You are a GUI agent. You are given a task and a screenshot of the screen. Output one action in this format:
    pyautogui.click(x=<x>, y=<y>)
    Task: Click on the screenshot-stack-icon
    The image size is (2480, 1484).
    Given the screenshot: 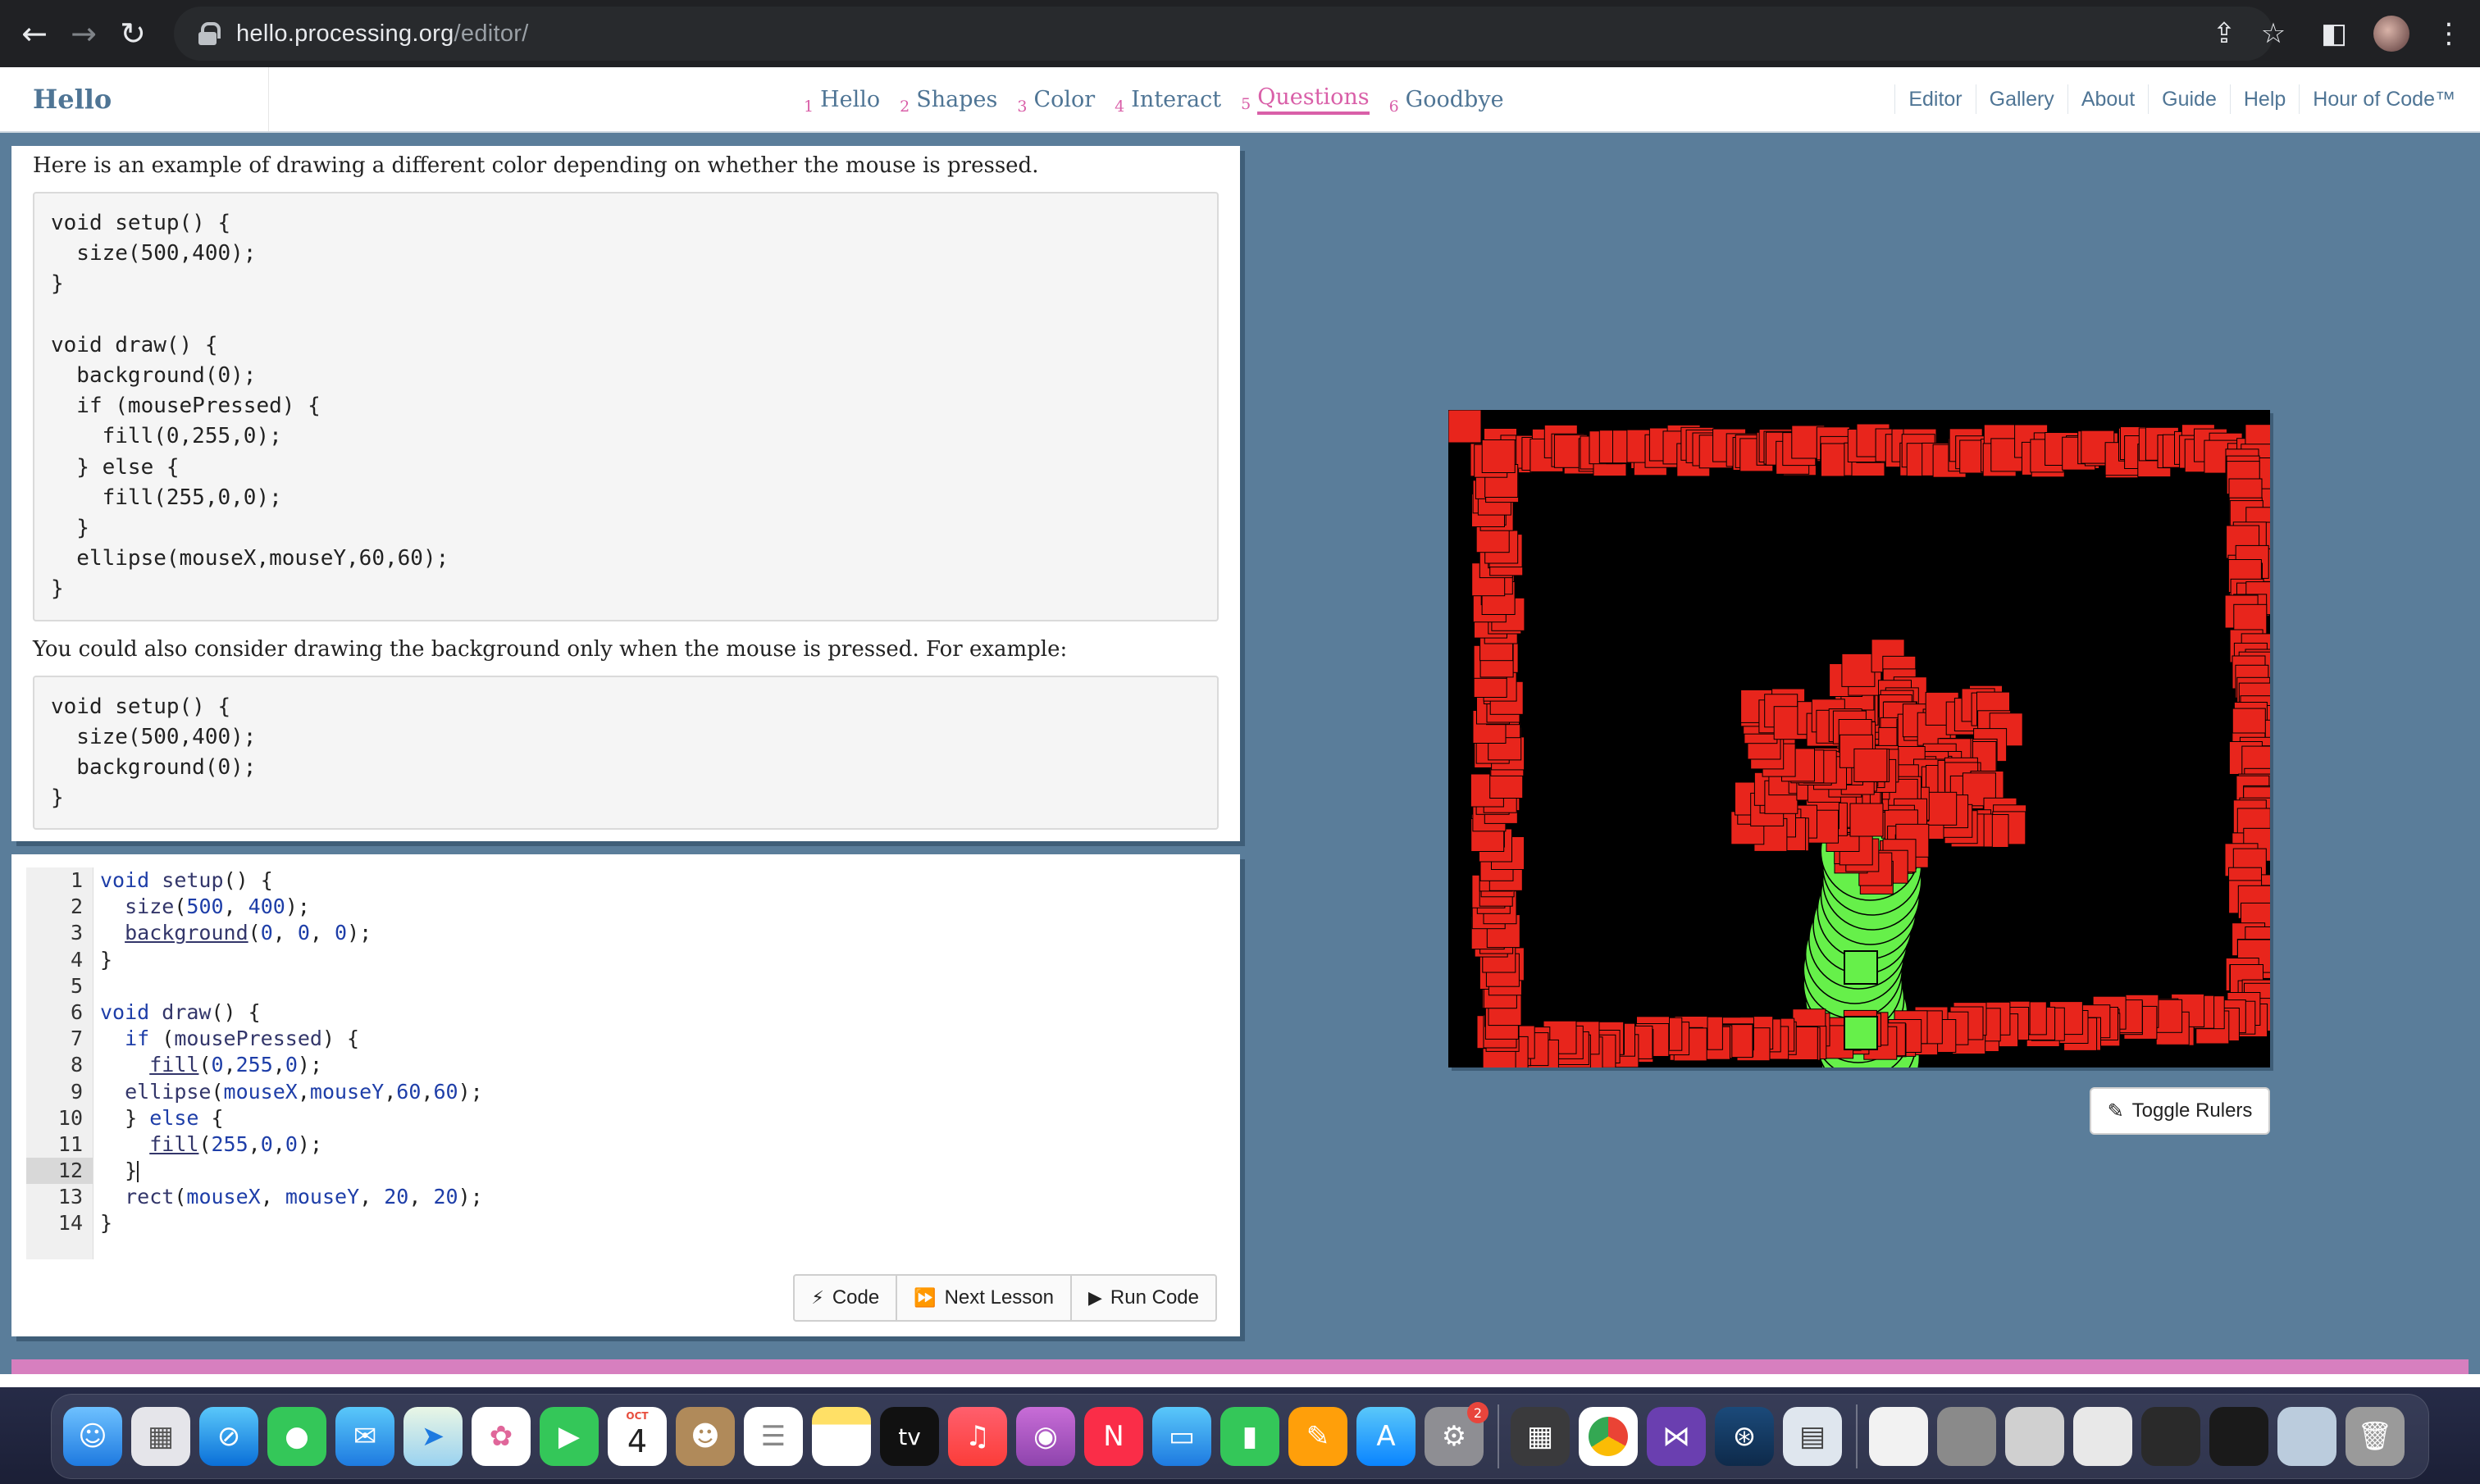 What is the action you would take?
    pyautogui.click(x=2034, y=1436)
    